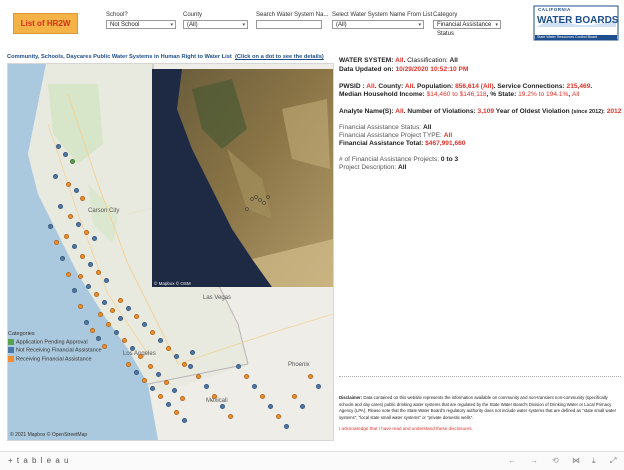 The width and height of the screenshot is (624, 470). I want to click on satellite-inset-map: © Mapbox © OSM, so click(242, 178).